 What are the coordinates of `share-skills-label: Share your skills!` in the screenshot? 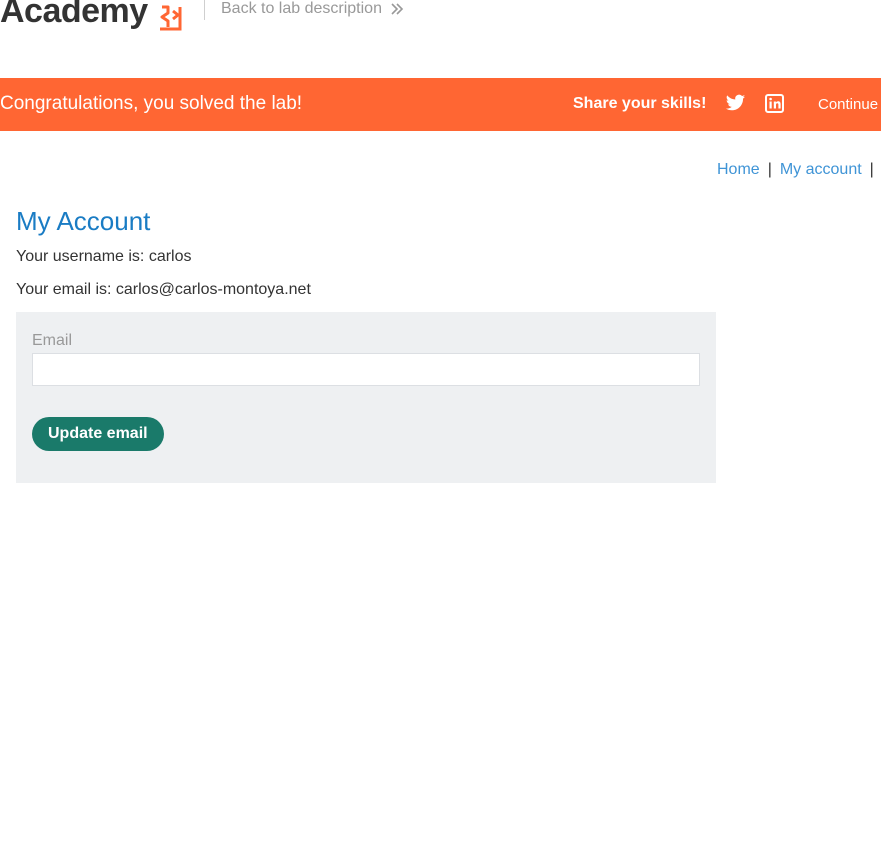 It's located at (640, 103).